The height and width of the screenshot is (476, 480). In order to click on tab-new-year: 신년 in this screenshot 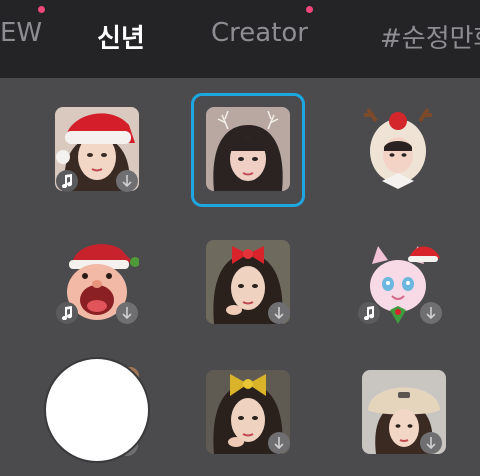, I will do `click(121, 36)`.